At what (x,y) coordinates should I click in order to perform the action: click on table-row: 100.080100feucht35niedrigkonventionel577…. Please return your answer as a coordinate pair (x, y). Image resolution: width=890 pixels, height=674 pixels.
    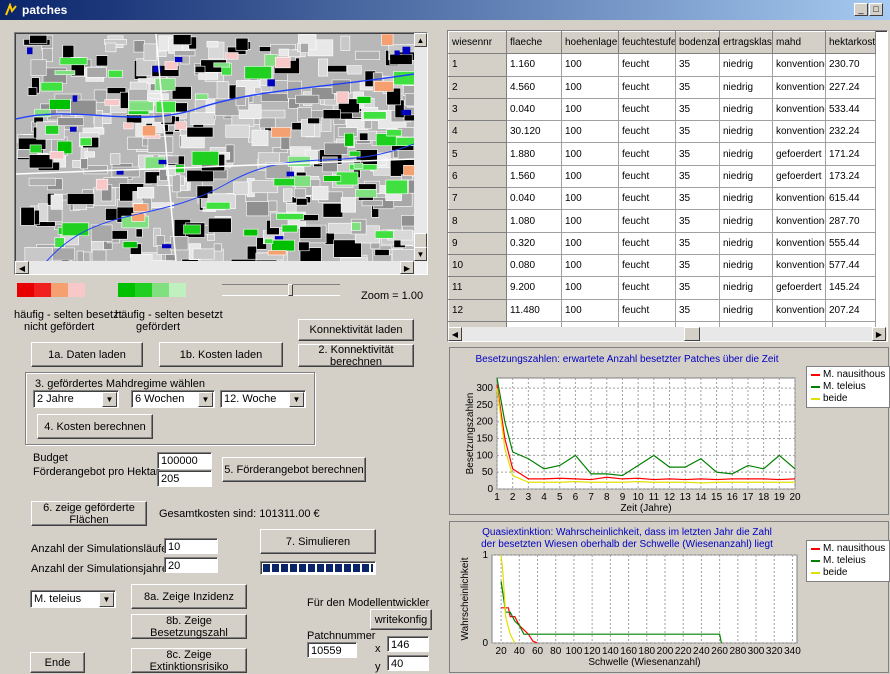
    Looking at the image, I should click on (662, 265).